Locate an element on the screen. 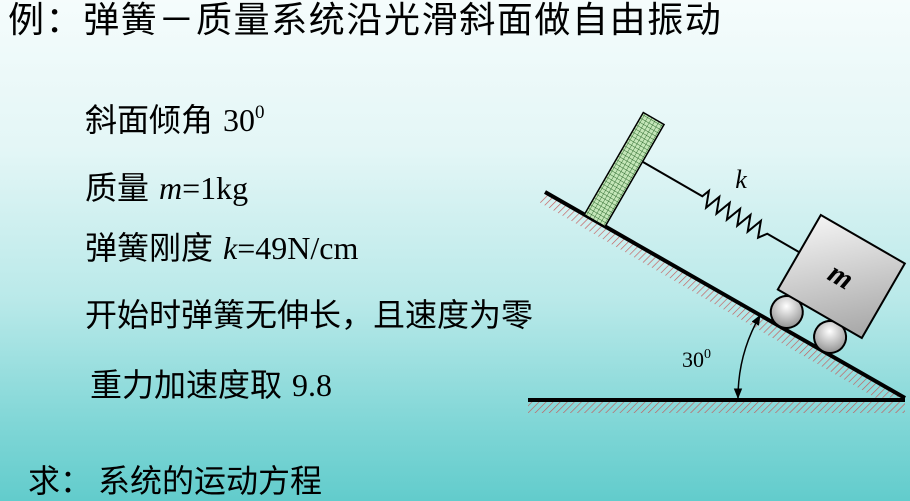 This screenshot has width=910, height=501. ground-hatch is located at coordinates (716, 407).